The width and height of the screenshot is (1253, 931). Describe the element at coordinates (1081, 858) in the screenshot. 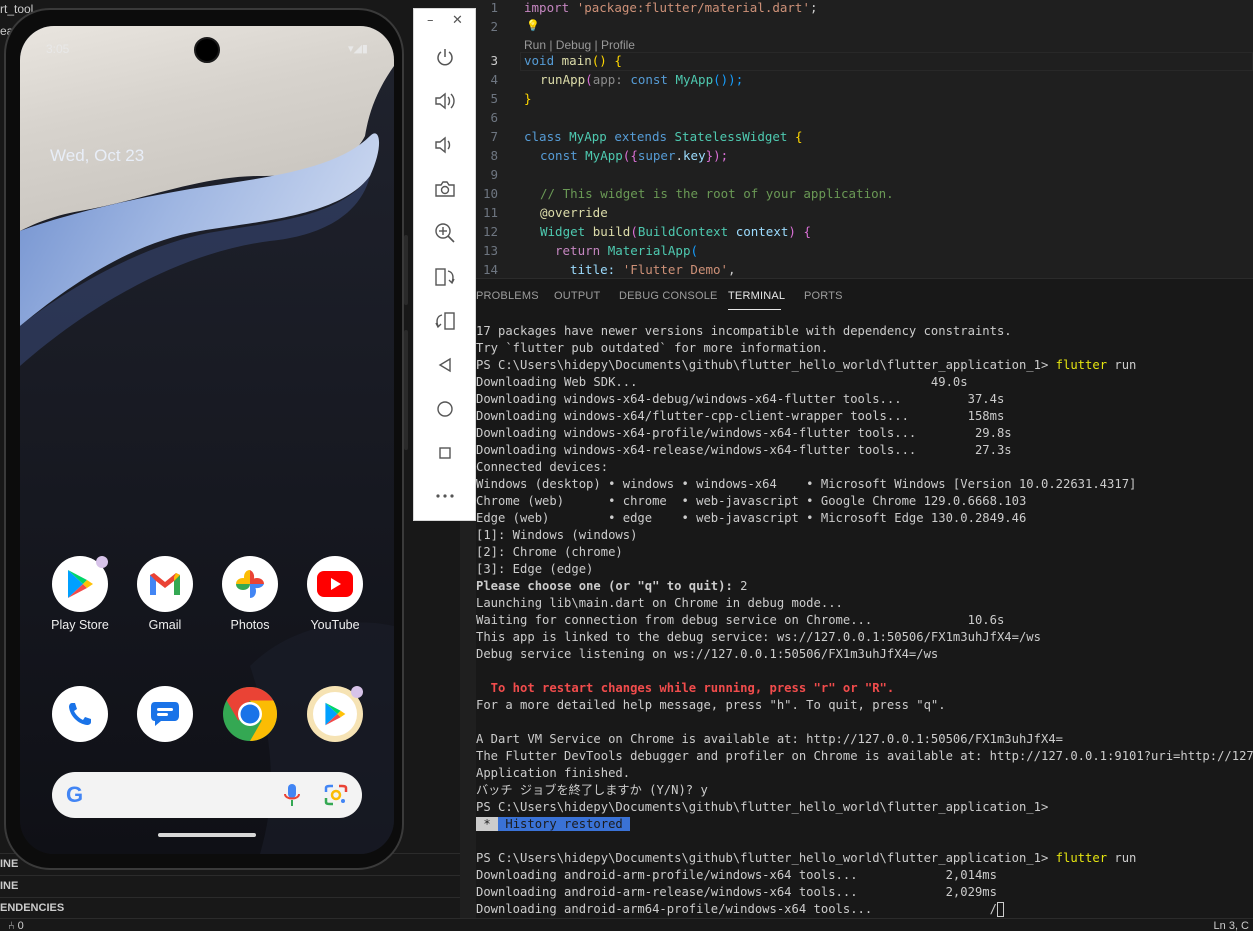

I see `command-text: flutter` at that location.